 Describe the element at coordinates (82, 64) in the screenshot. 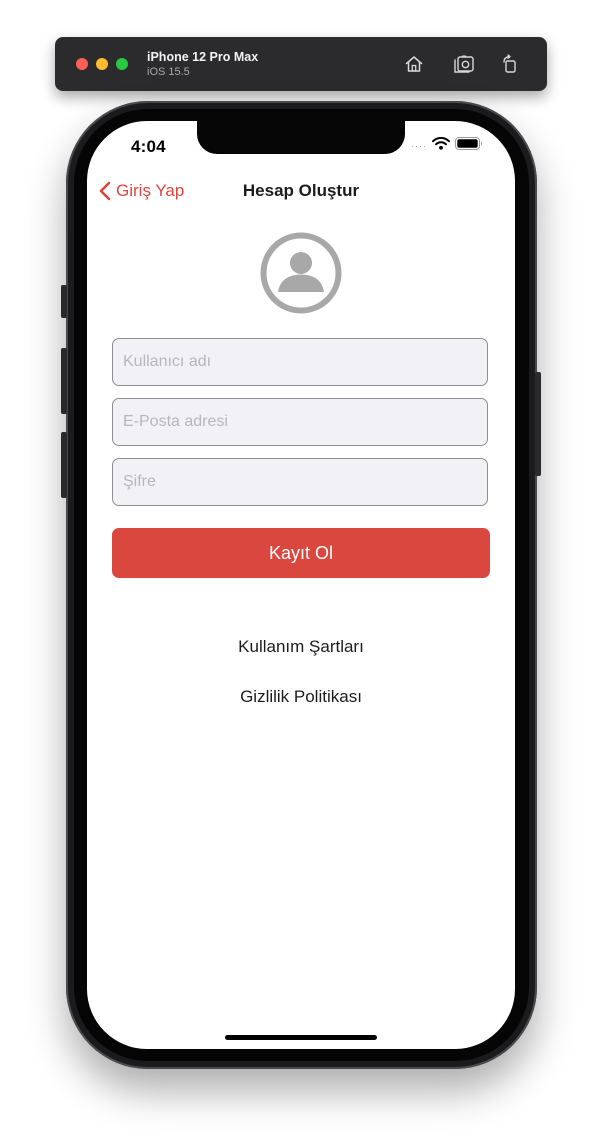

I see `close-window-button` at that location.